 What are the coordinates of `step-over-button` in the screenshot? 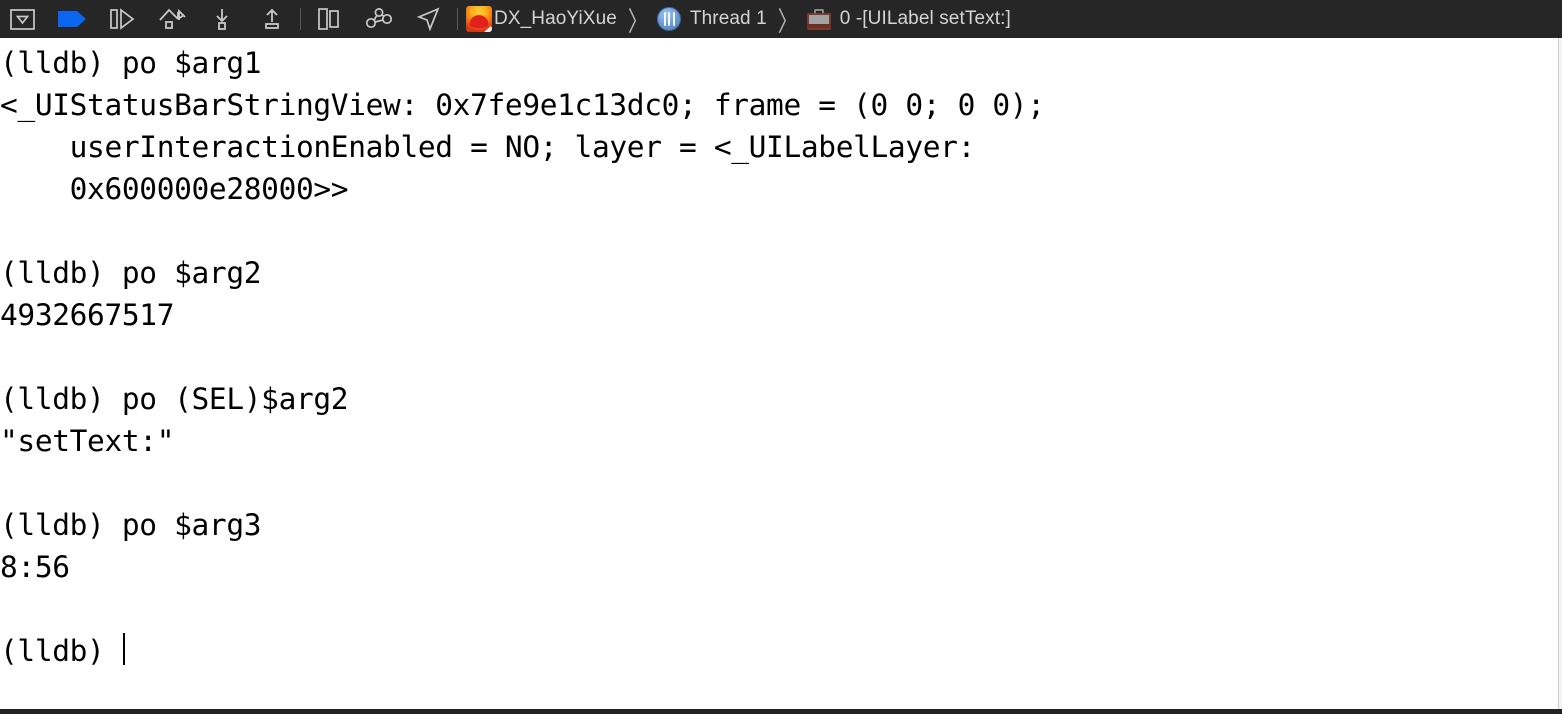 It's located at (172, 19).